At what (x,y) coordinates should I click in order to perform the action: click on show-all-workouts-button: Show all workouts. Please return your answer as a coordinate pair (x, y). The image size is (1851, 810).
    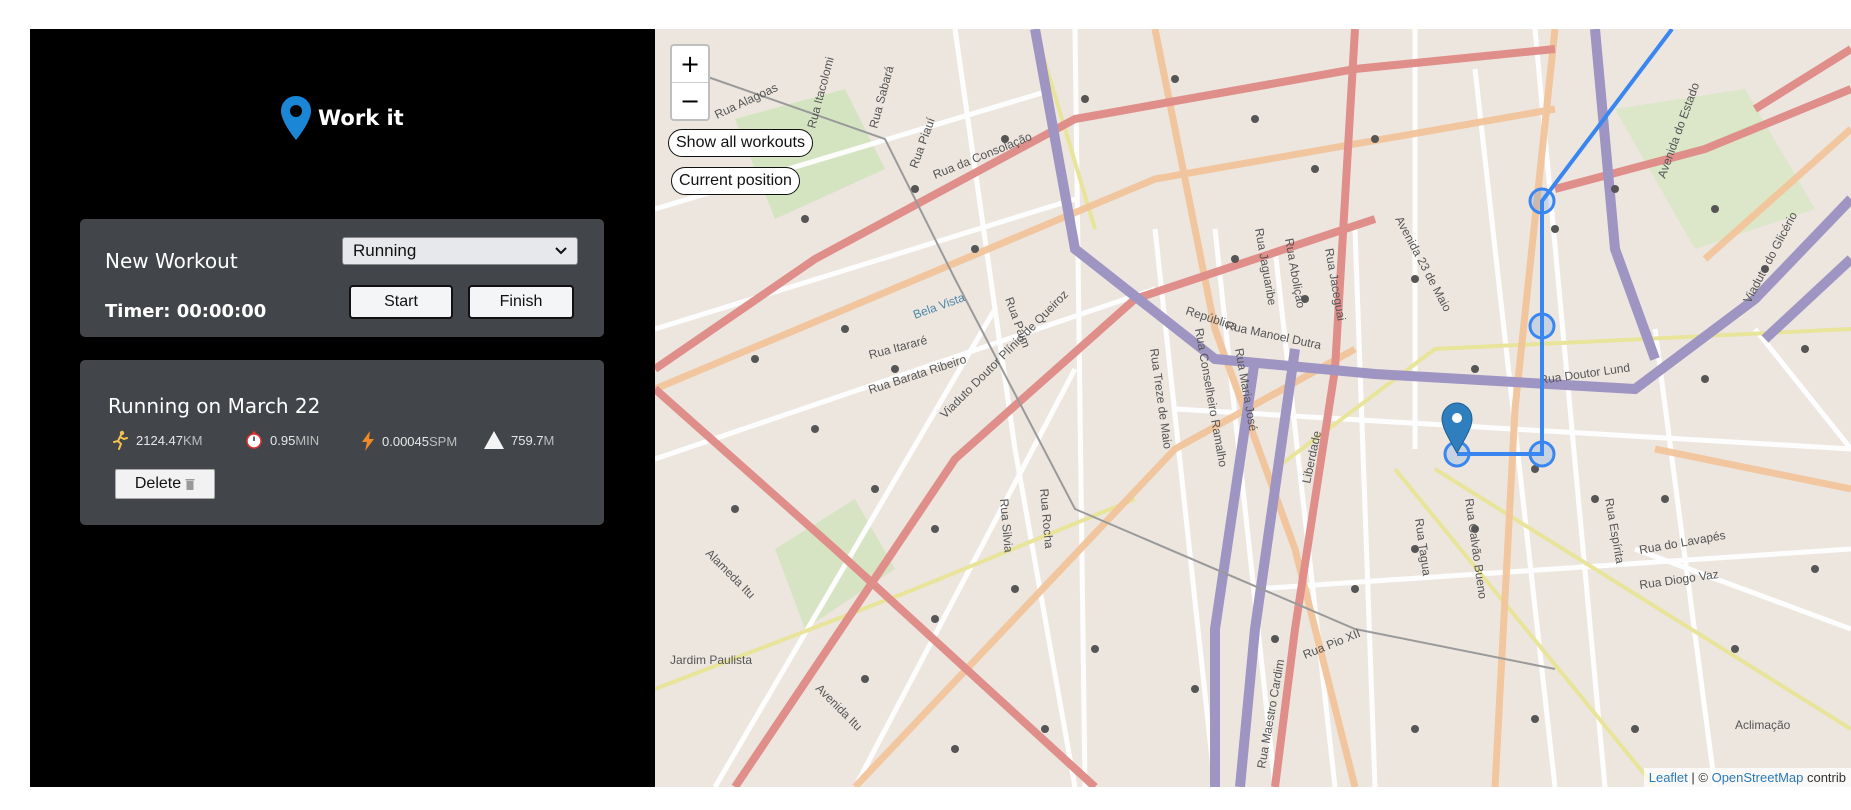
    Looking at the image, I should click on (740, 143).